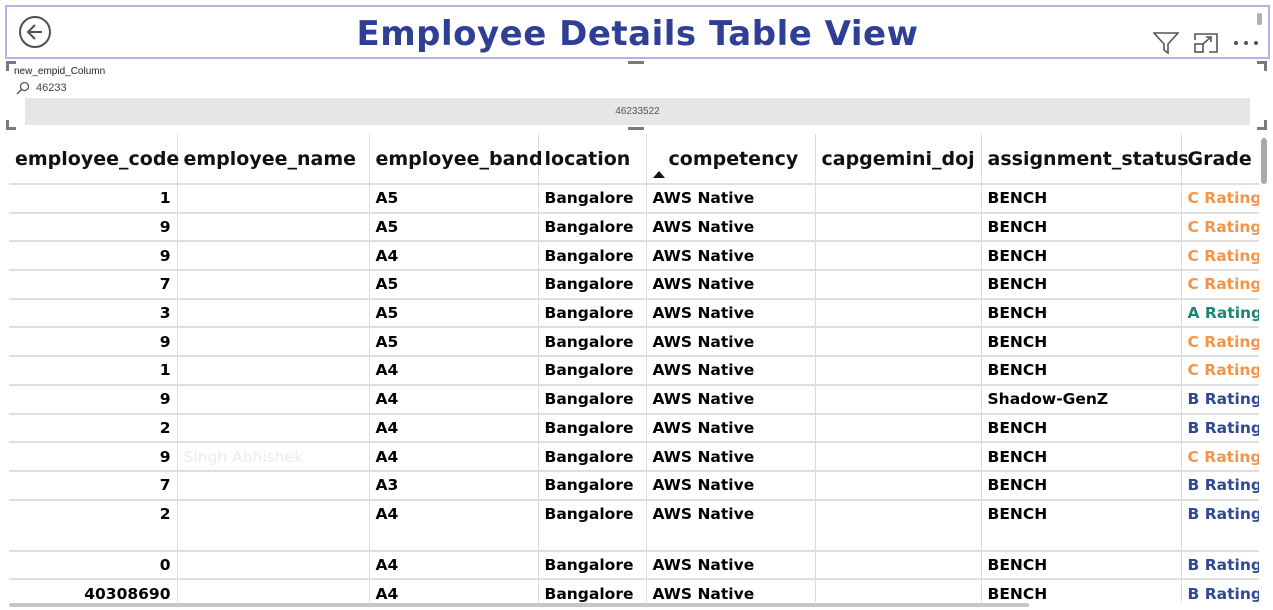 The image size is (1273, 610). What do you see at coordinates (898, 159) in the screenshot?
I see `column-header-capgemini-doj: capgemini_doj` at bounding box center [898, 159].